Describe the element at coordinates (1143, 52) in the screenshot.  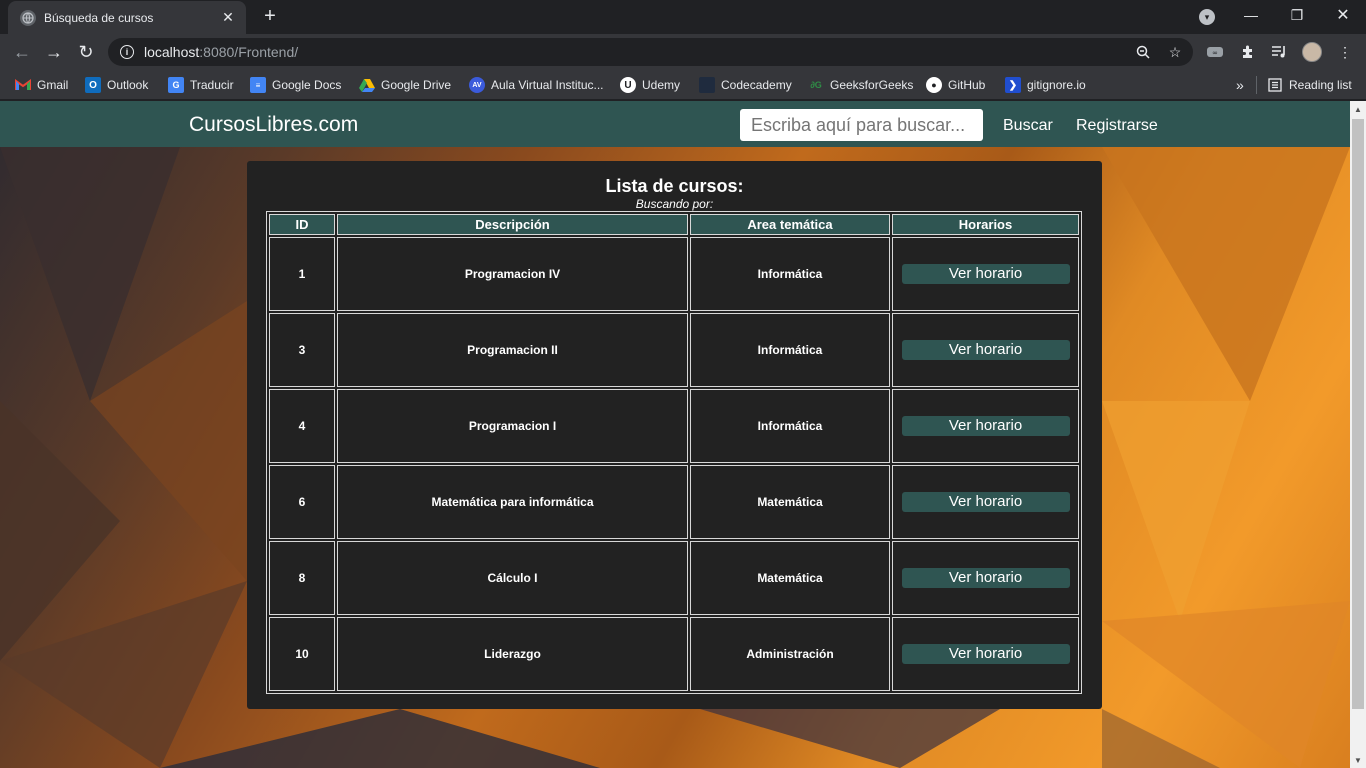
I see `zoom-icon` at that location.